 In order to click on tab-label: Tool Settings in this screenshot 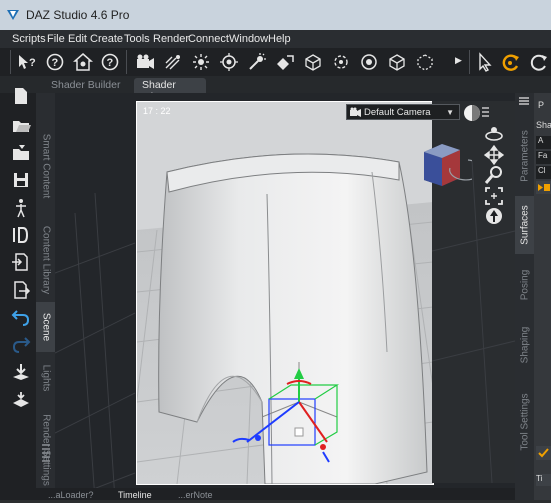, I will do `click(524, 422)`.